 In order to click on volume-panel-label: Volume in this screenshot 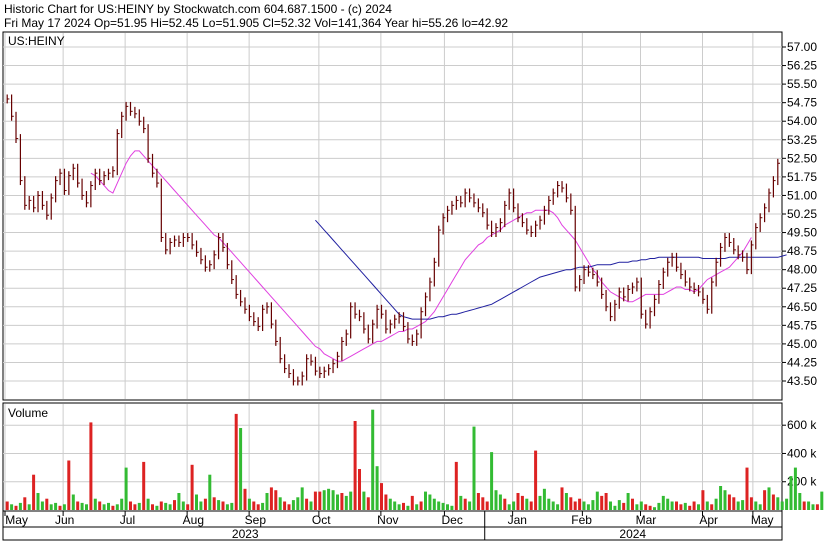, I will do `click(28, 413)`.